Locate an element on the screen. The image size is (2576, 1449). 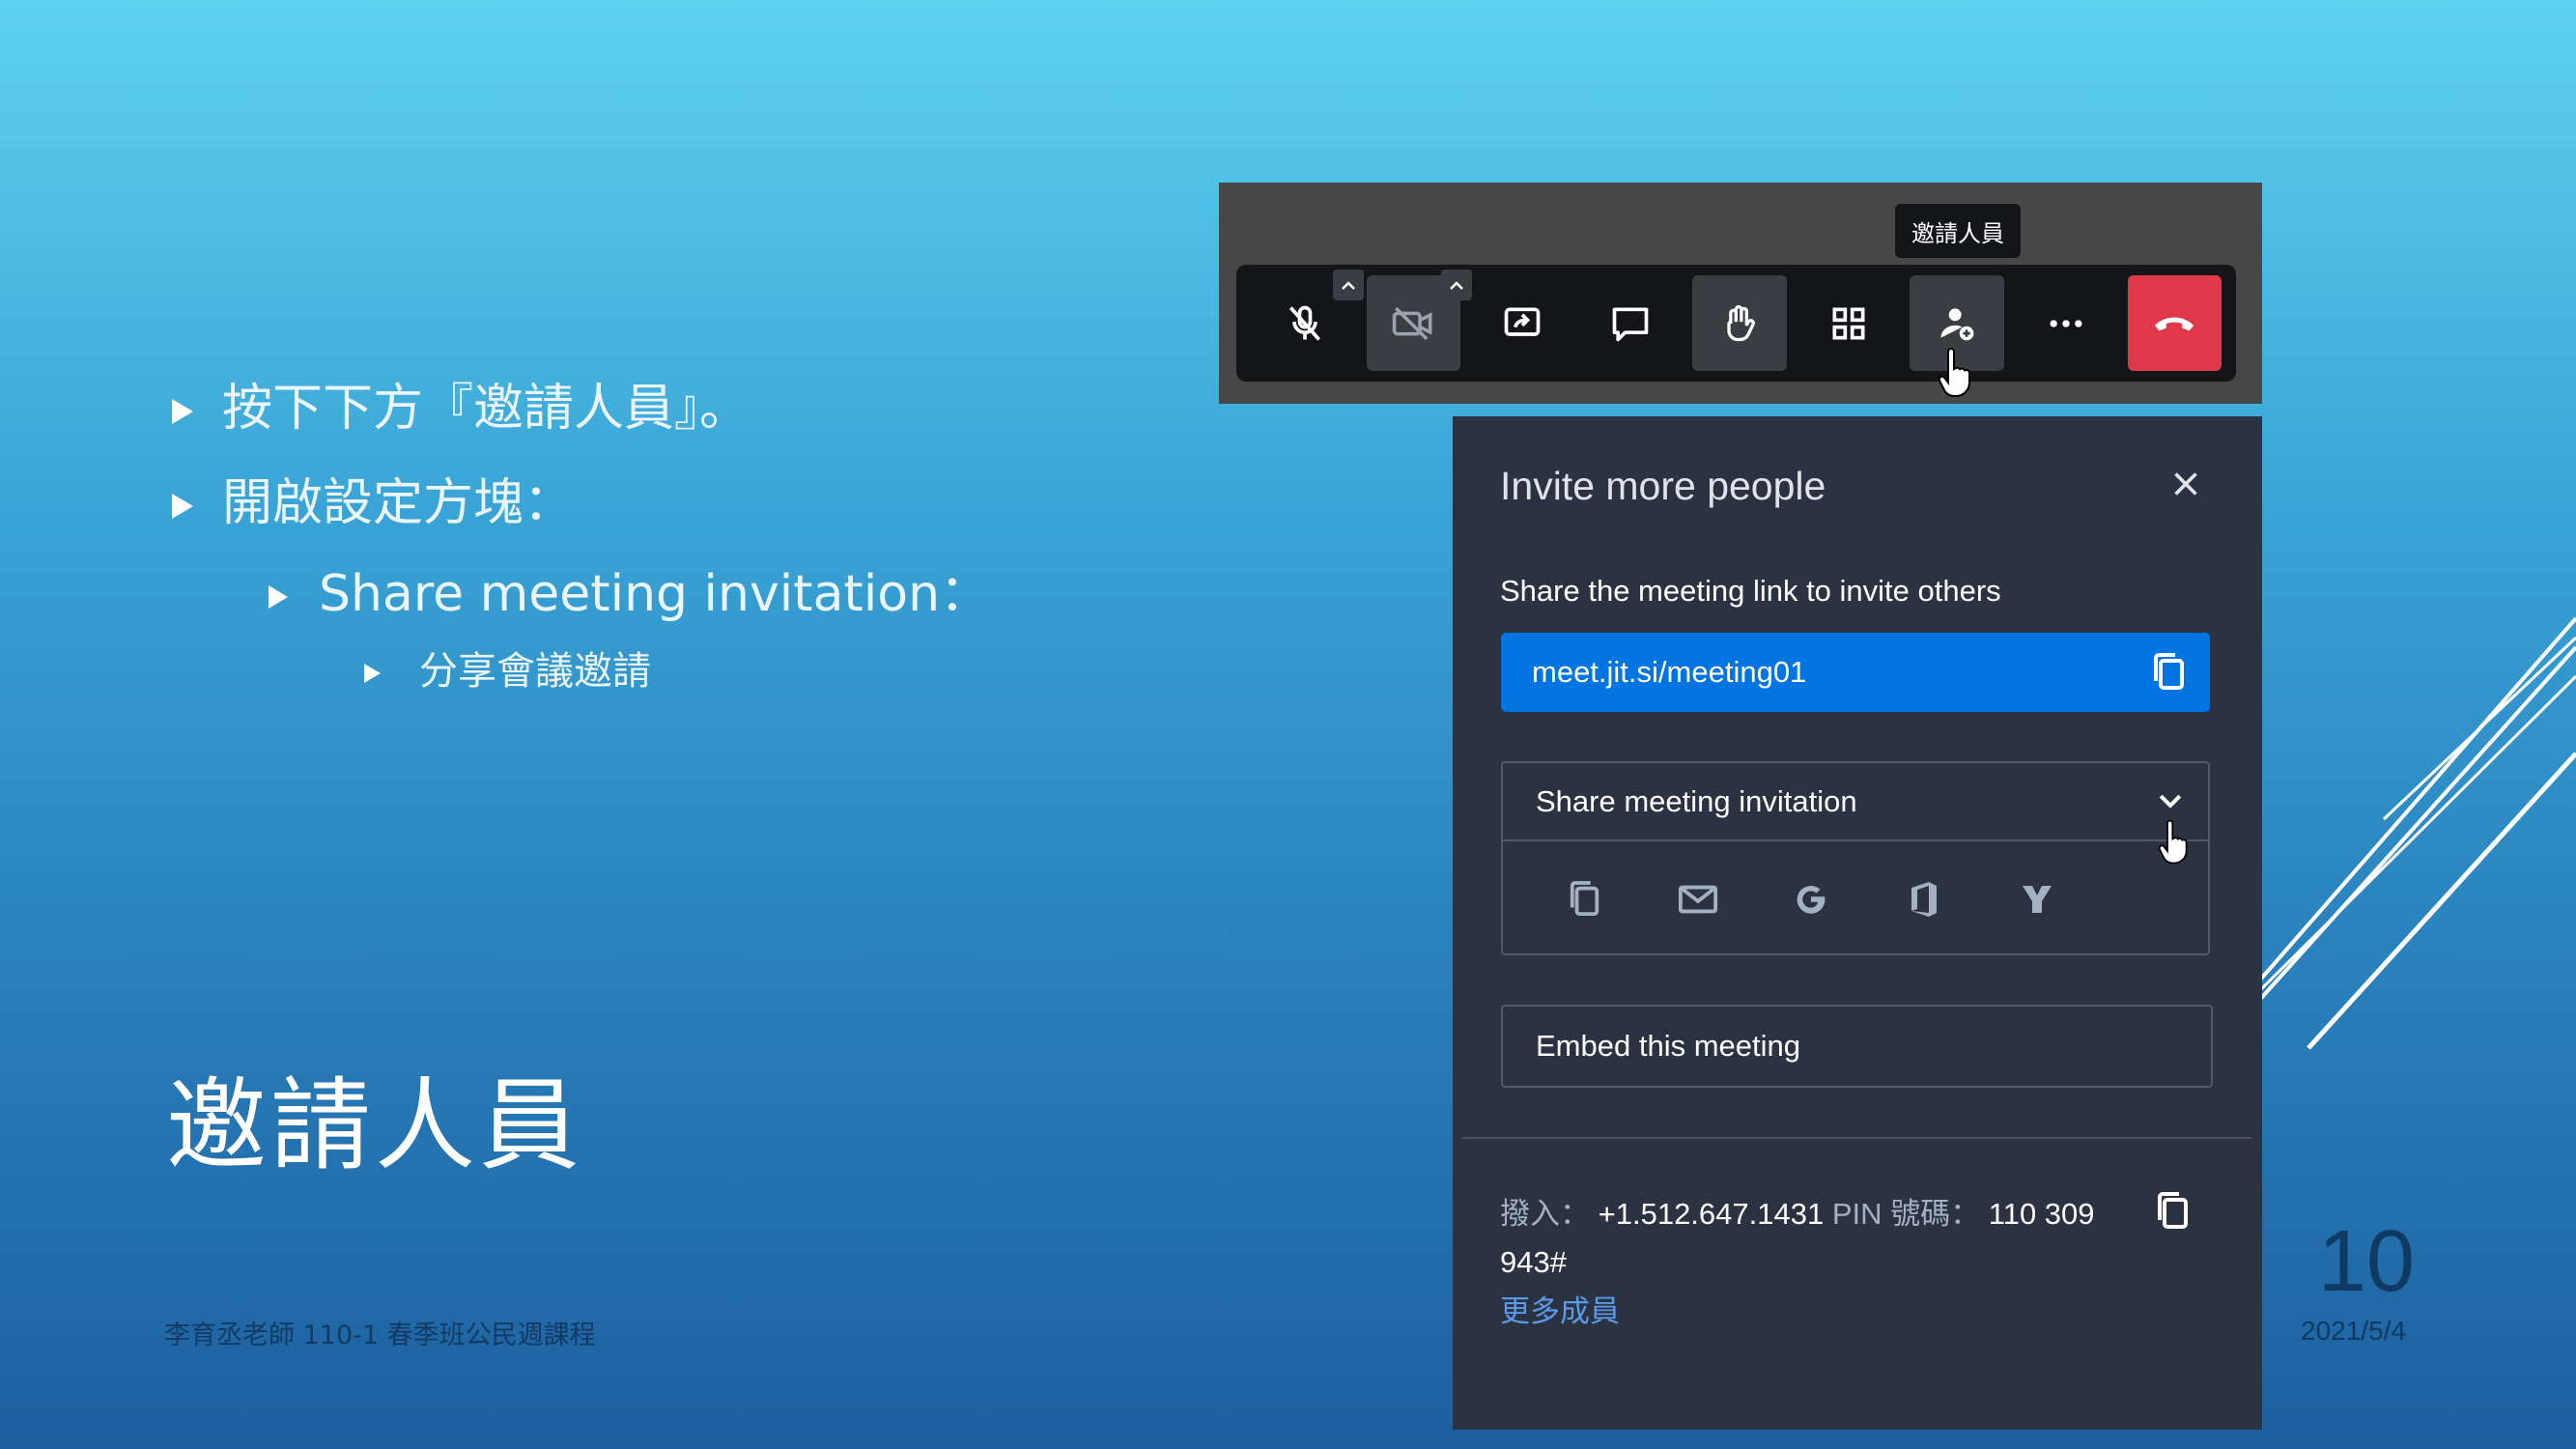
camera-button is located at coordinates (1419, 320).